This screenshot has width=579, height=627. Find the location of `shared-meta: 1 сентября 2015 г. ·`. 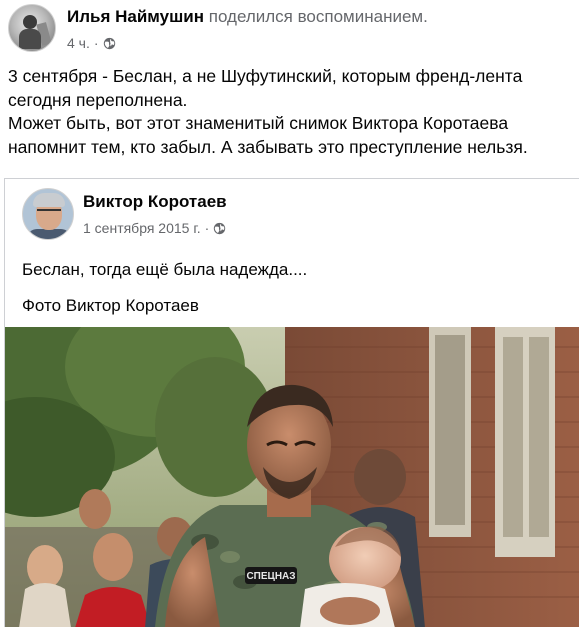

shared-meta: 1 сентября 2015 г. · is located at coordinates (154, 228).